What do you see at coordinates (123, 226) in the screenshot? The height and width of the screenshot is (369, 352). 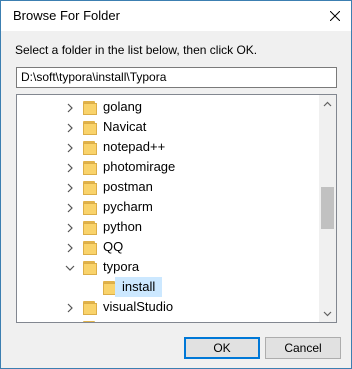 I see `tree-item-label: python` at bounding box center [123, 226].